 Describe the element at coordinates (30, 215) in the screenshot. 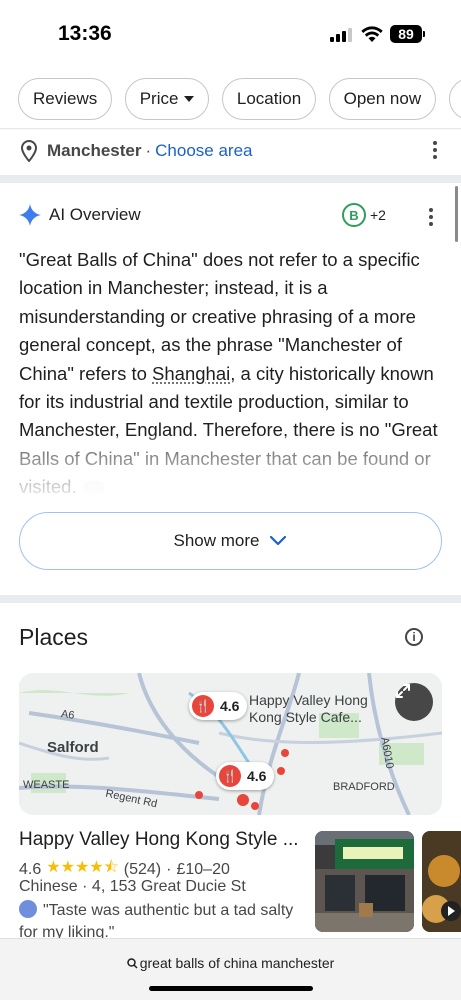

I see `gemini-sparkle-icon` at that location.